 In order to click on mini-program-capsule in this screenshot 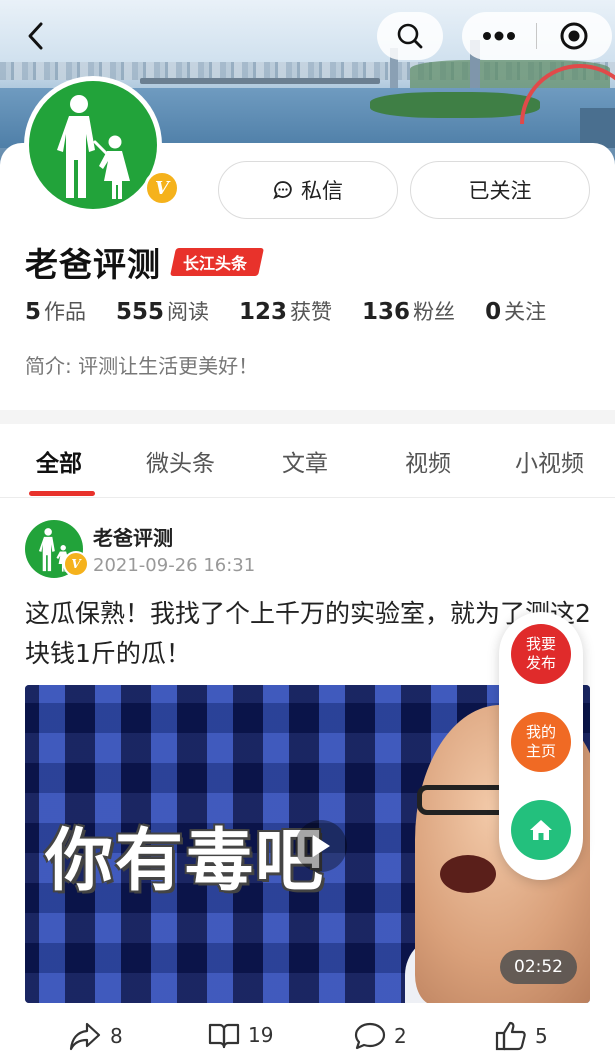, I will do `click(537, 36)`.